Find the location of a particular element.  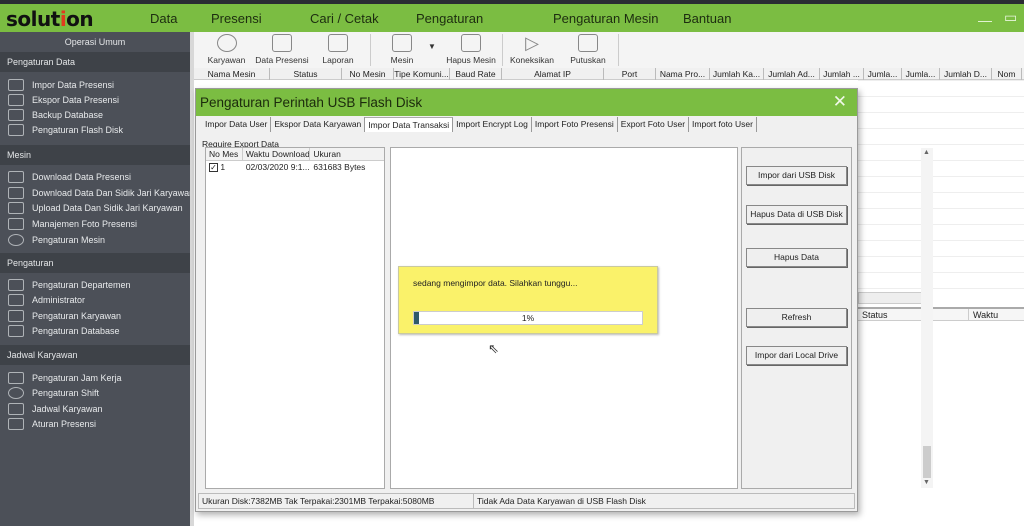

menu-cari-cetak: Cari / Cetak is located at coordinates (344, 18).